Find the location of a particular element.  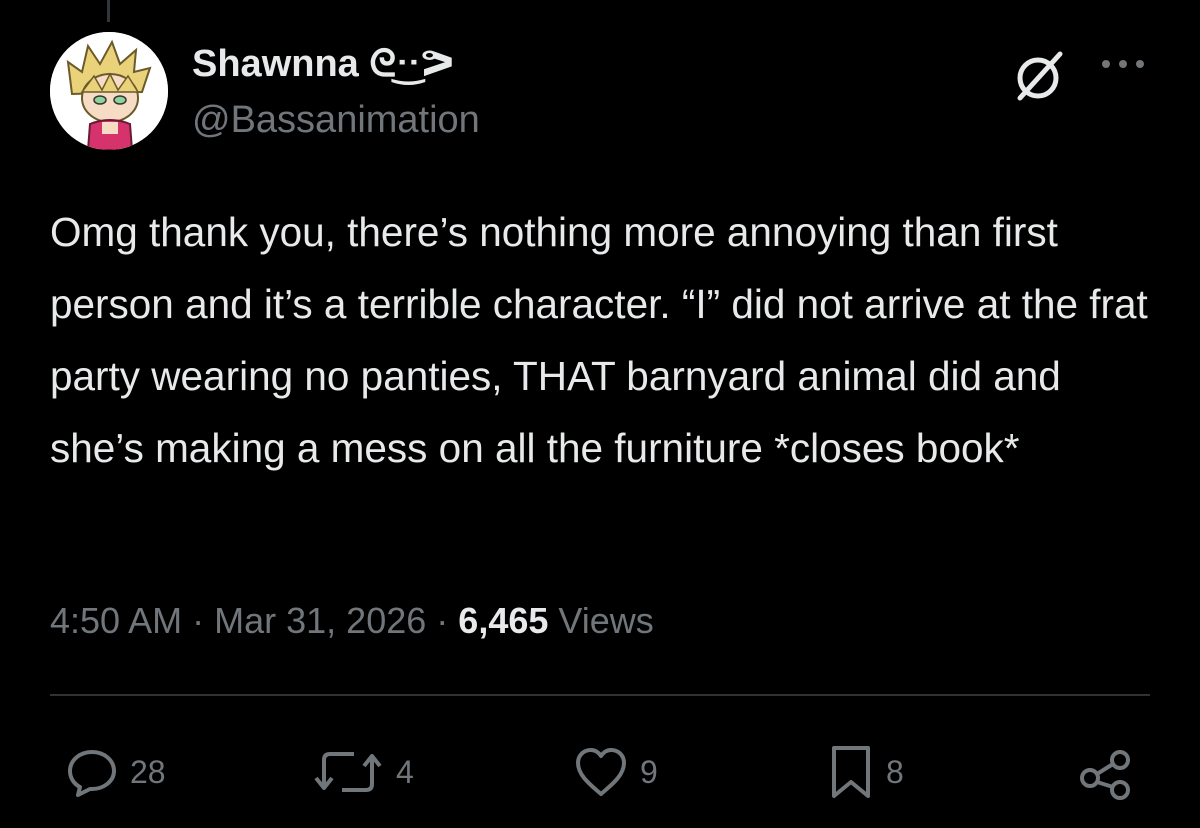

divider is located at coordinates (600, 695).